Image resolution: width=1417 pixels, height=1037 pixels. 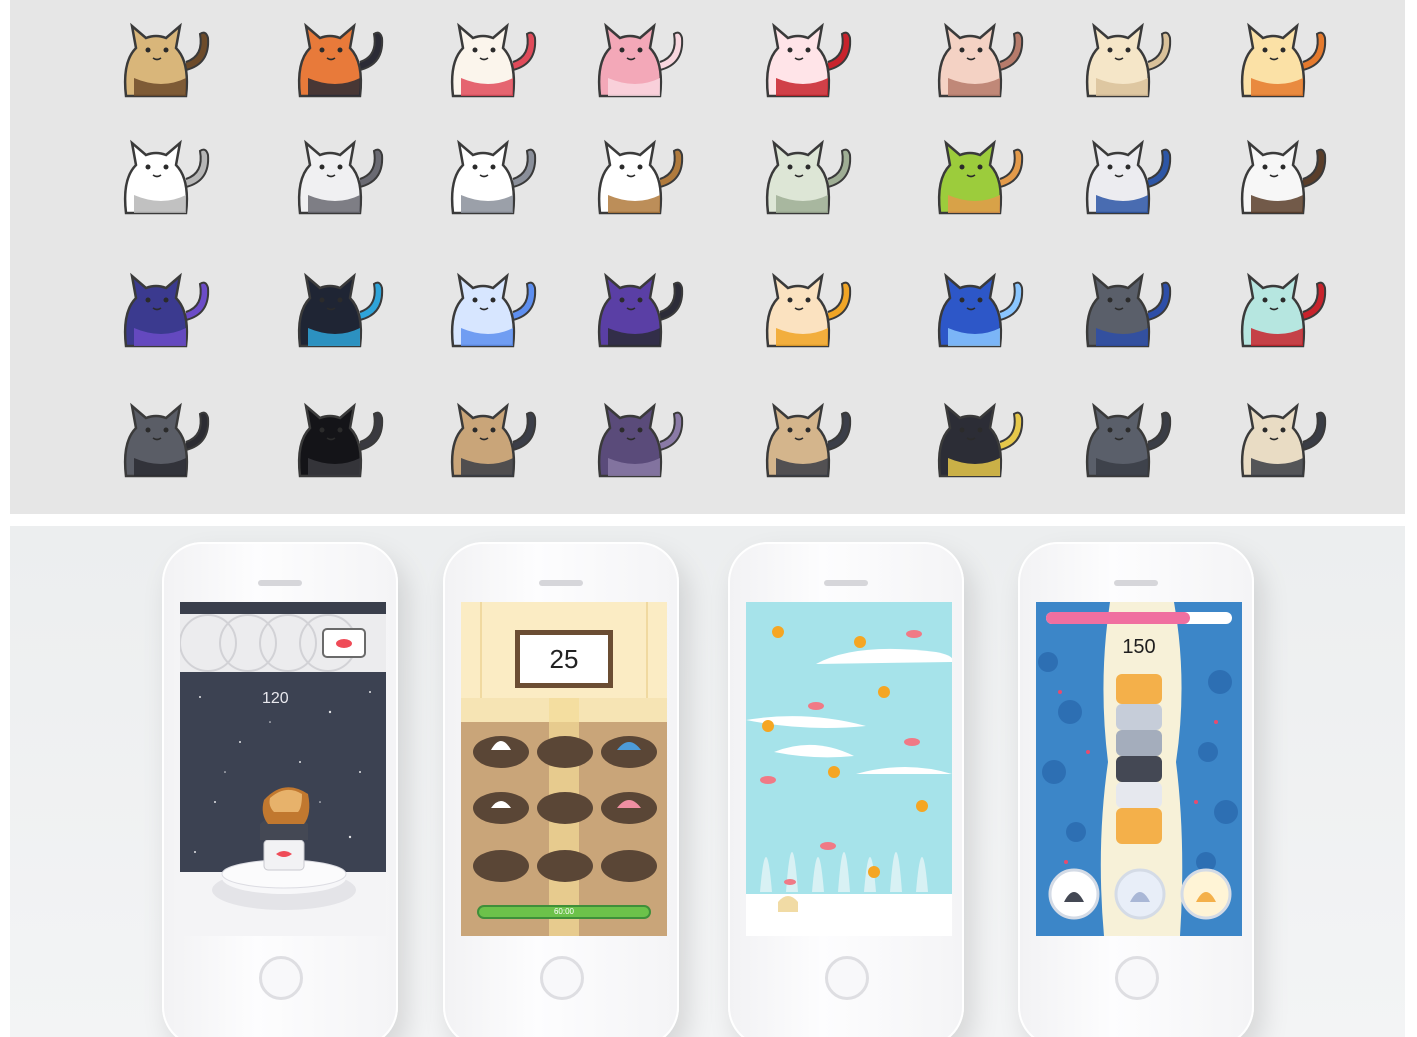 I want to click on sitting-cream-cat-sprite, so click(x=1125, y=58).